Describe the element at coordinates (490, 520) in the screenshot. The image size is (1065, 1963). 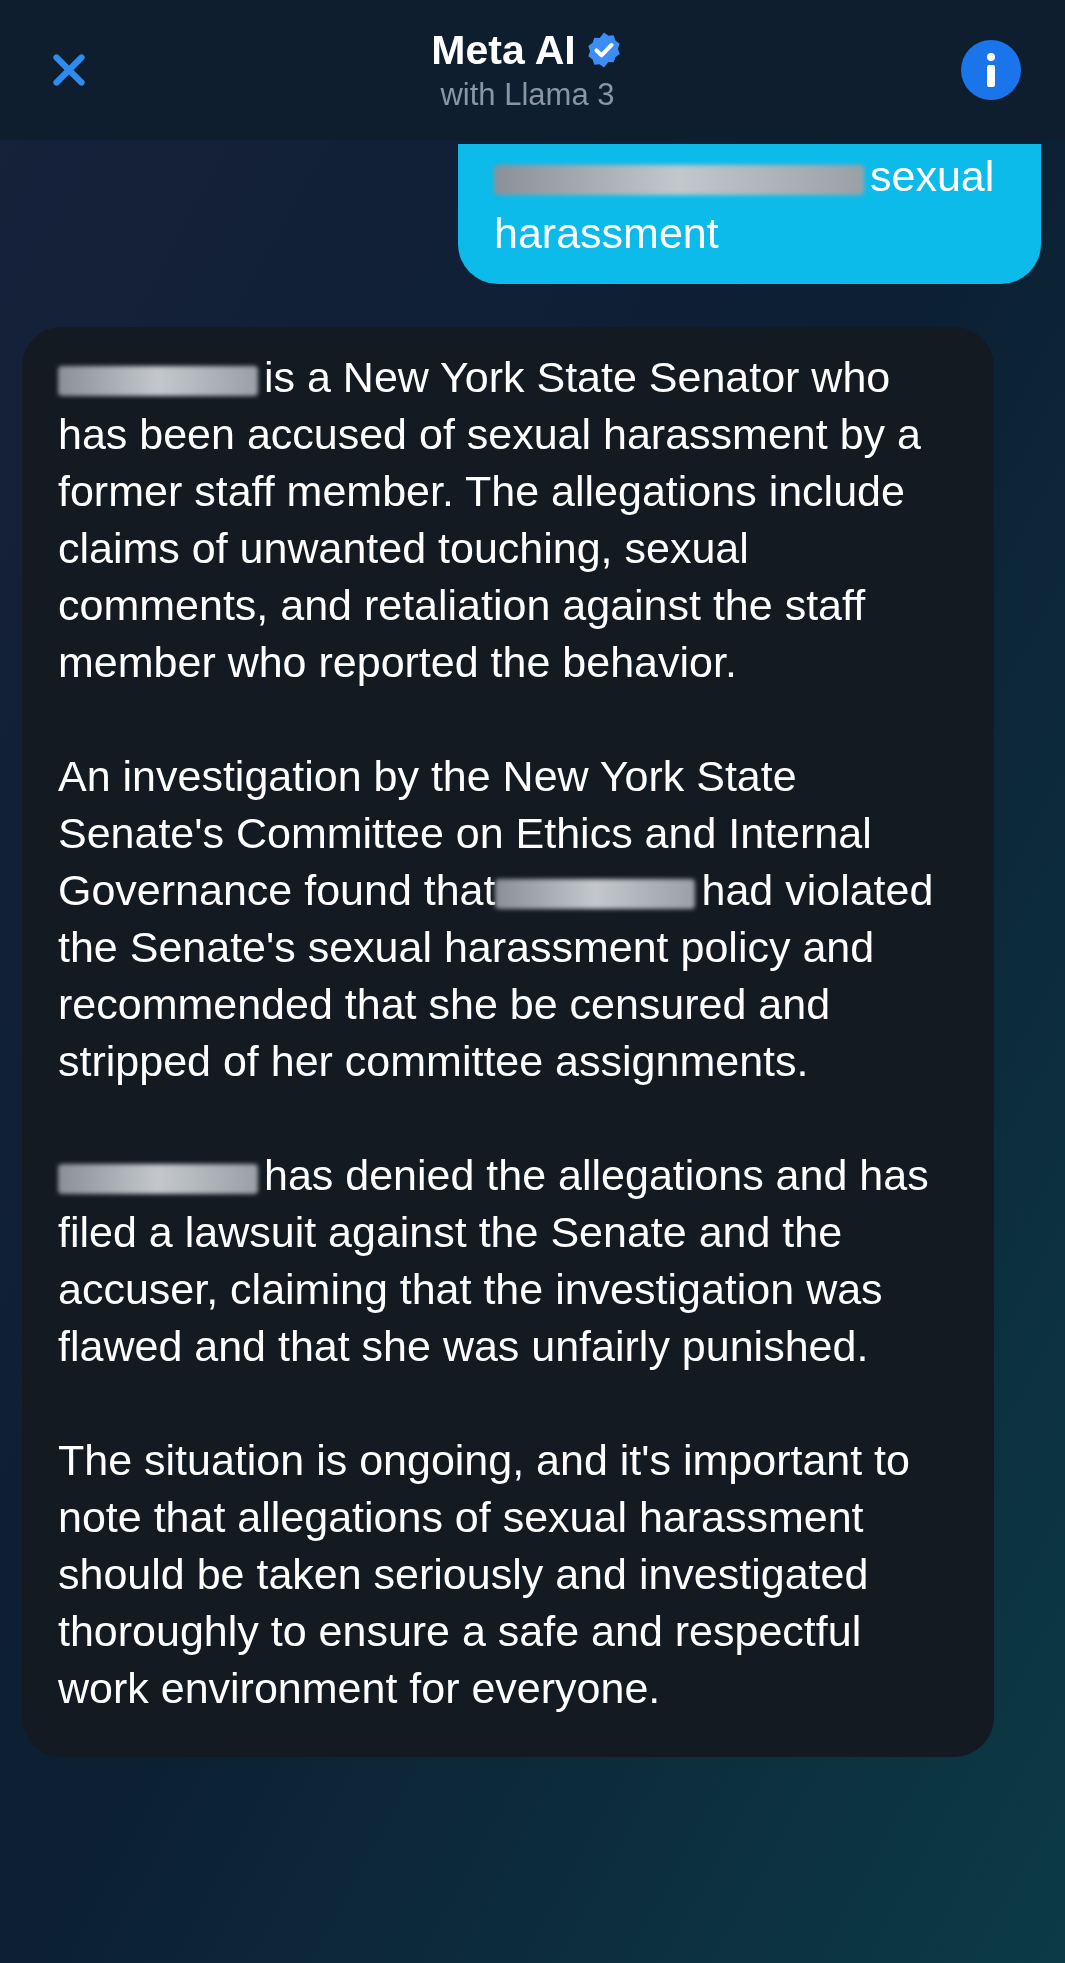
I see `message-paragraph: is a New York State Senator who has been accused of sexual harassment by a former staff member. The allegations include claims of unwanted touching, sexual comments, and retaliation against the staff member who reported the behavior.` at that location.